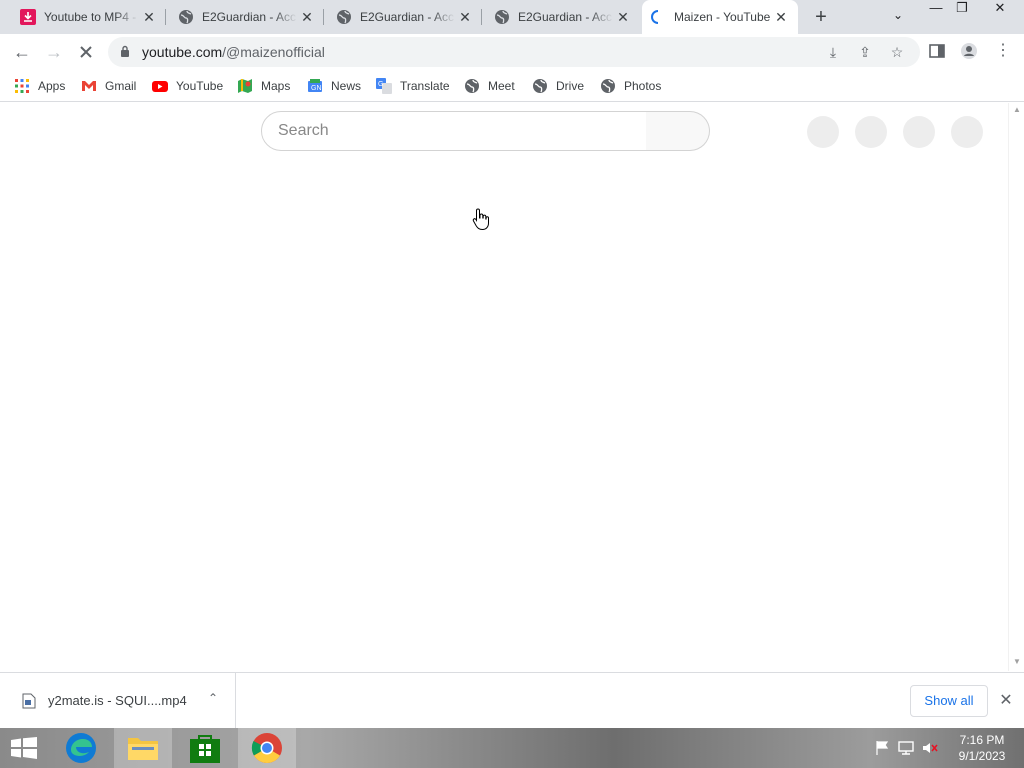 The height and width of the screenshot is (768, 1024). I want to click on download-file-name: y2mate.is - SQUI....mp4, so click(117, 700).